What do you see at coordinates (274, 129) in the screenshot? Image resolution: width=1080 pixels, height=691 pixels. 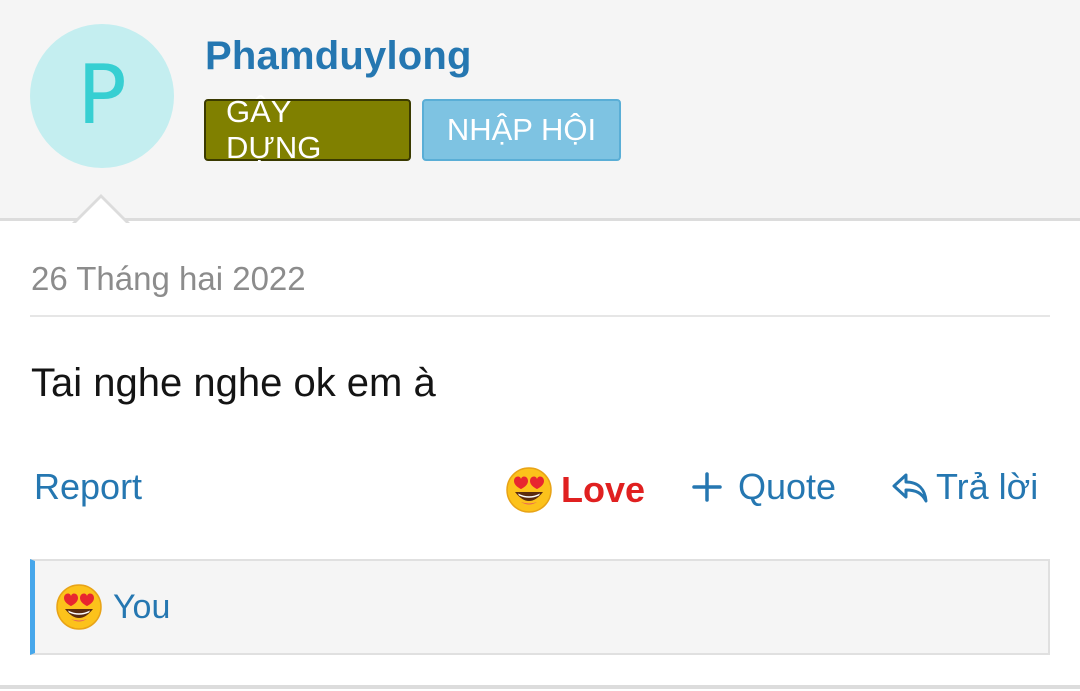 I see `badge-label: GÂY DỰNG` at bounding box center [274, 129].